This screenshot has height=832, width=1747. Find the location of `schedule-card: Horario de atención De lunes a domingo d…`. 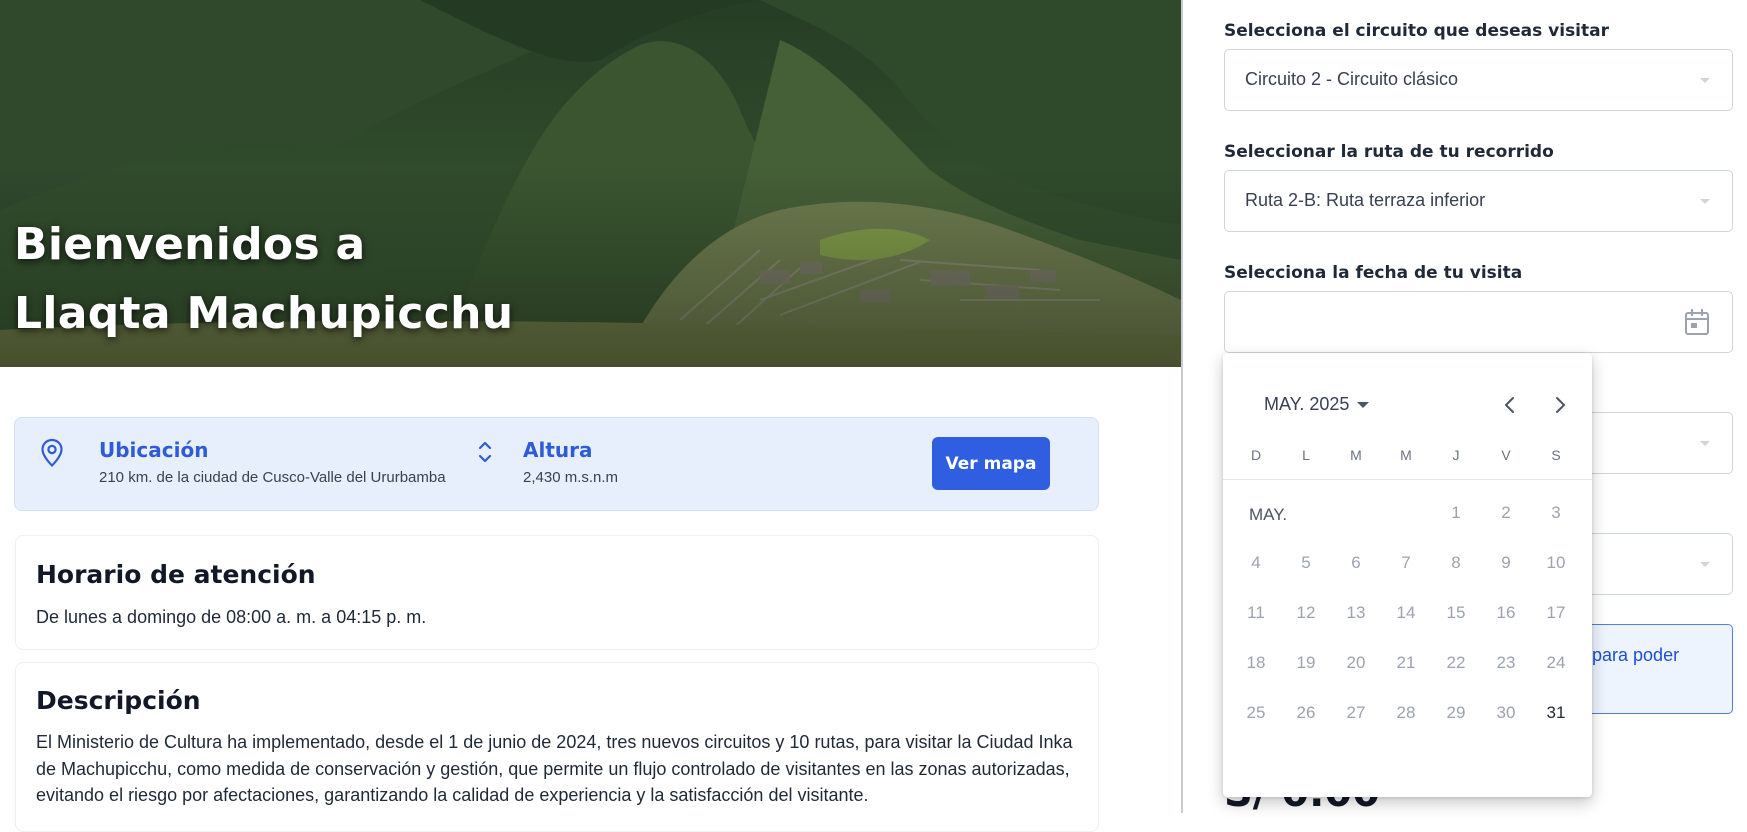

schedule-card: Horario de atención De lunes a domingo d… is located at coordinates (557, 592).